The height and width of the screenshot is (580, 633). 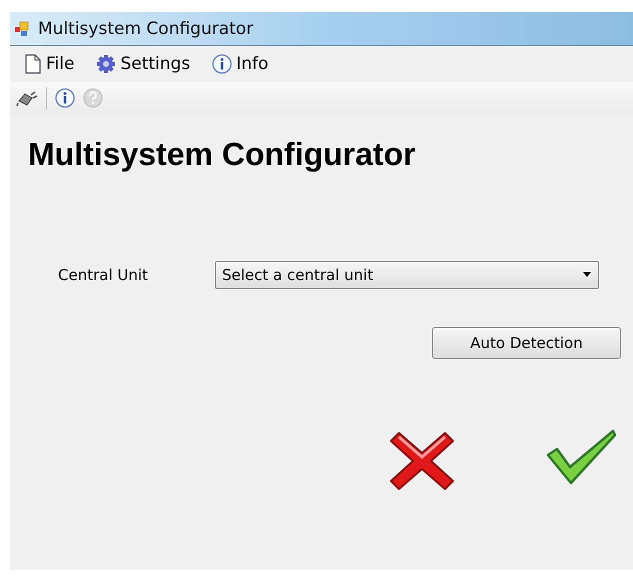 I want to click on document-icon, so click(x=33, y=64).